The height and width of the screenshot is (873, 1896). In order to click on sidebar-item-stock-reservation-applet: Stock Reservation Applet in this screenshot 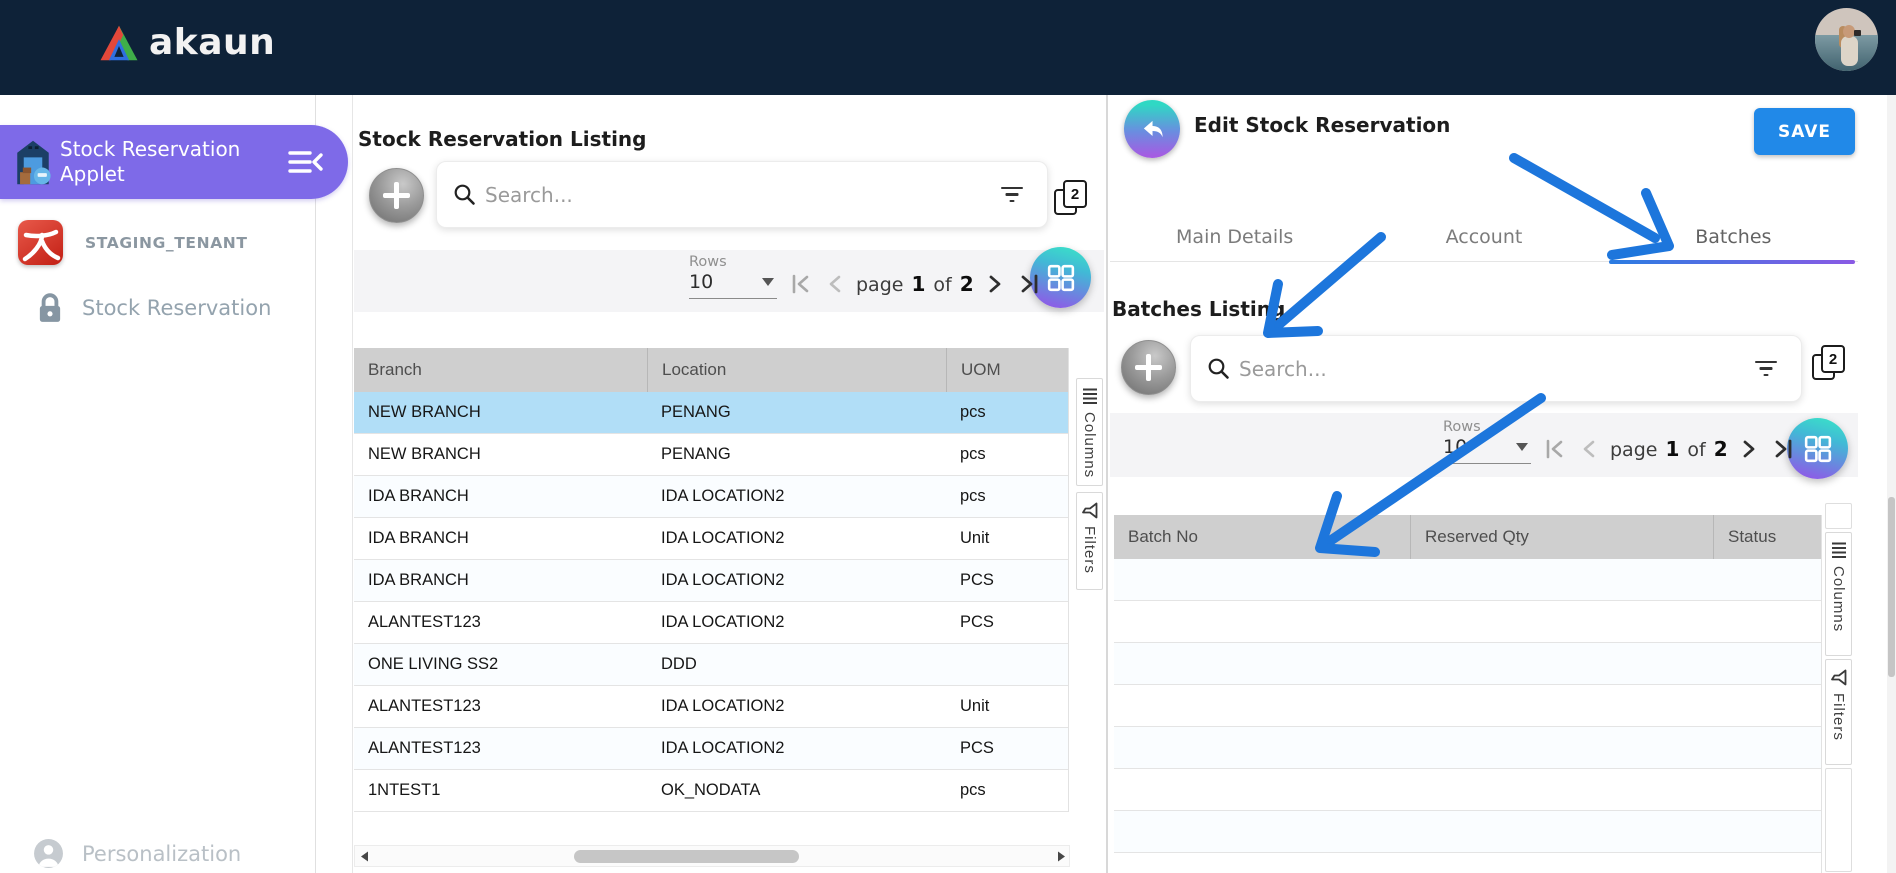, I will do `click(174, 162)`.